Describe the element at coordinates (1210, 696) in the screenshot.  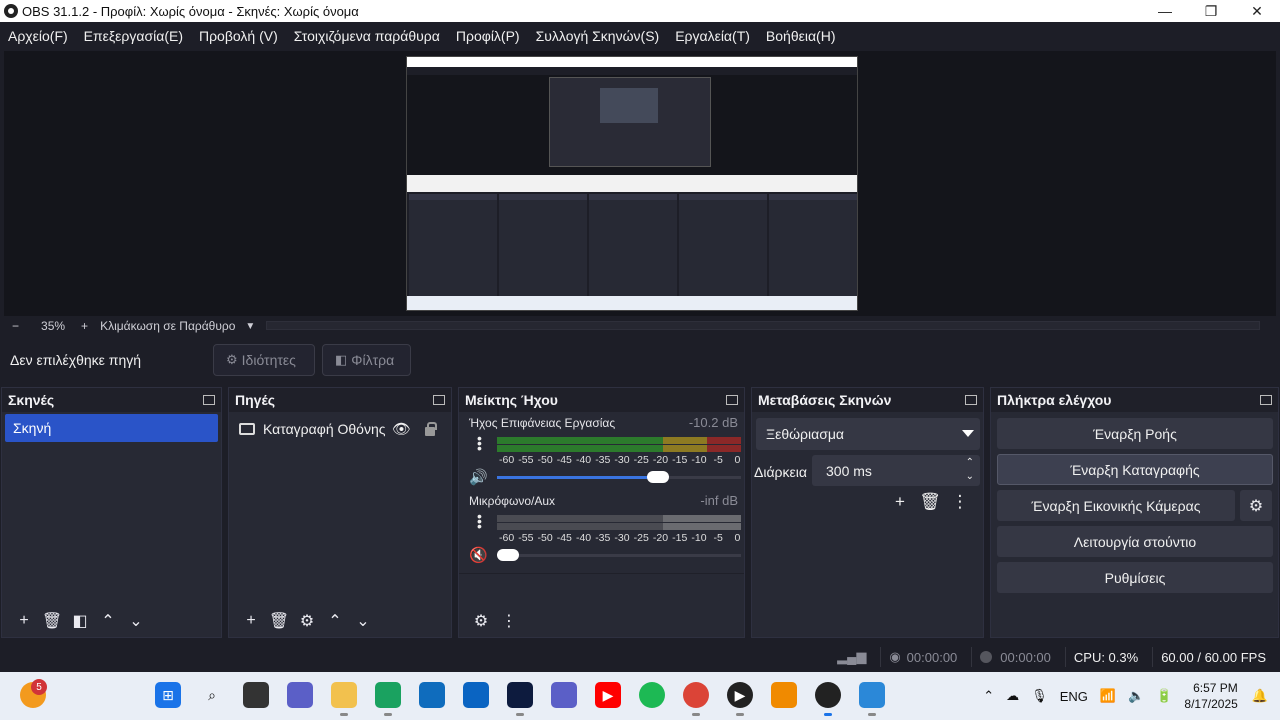
I see `clock: 6:57 PM 8/17/2025` at that location.